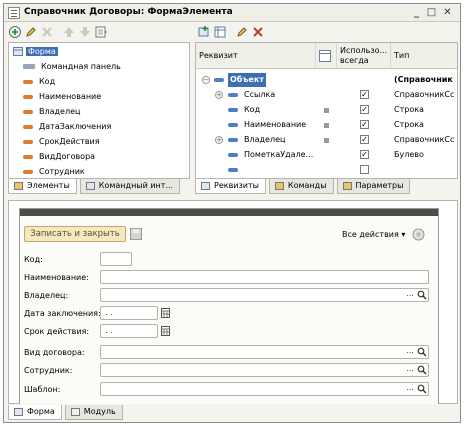 The width and height of the screenshot is (466, 427). I want to click on tab-commands: Команды, so click(301, 186).